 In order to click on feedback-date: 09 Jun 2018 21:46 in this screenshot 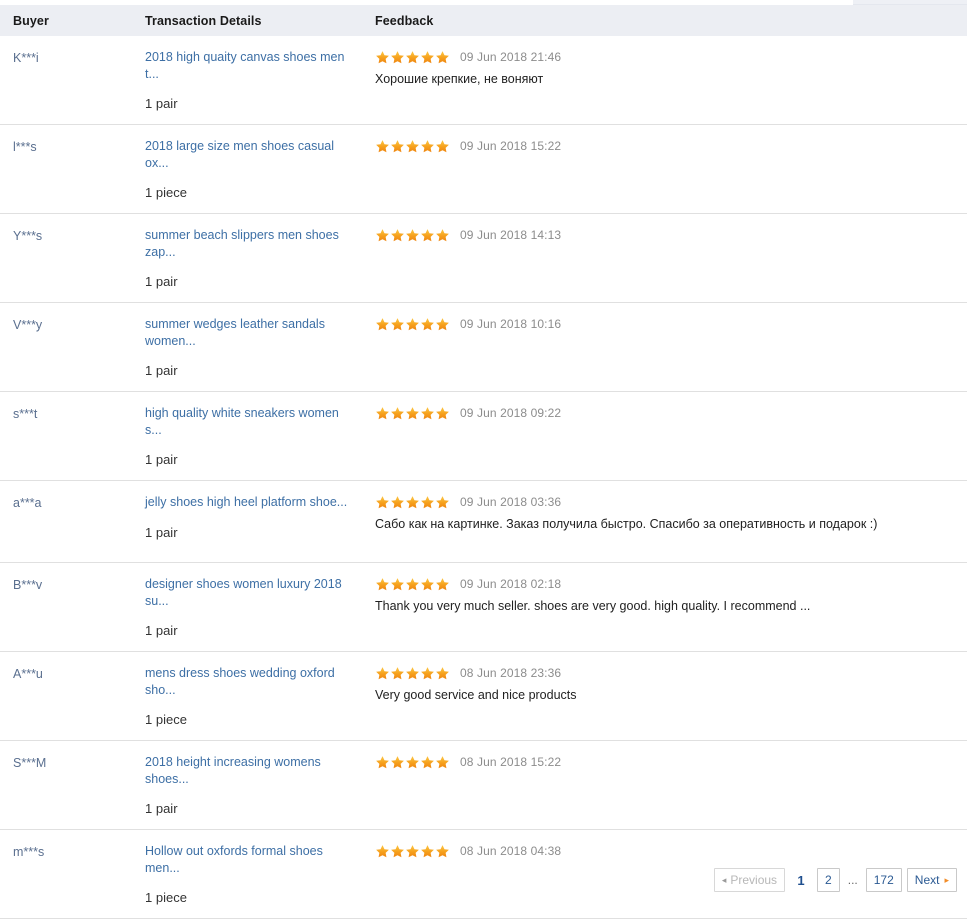, I will do `click(511, 57)`.